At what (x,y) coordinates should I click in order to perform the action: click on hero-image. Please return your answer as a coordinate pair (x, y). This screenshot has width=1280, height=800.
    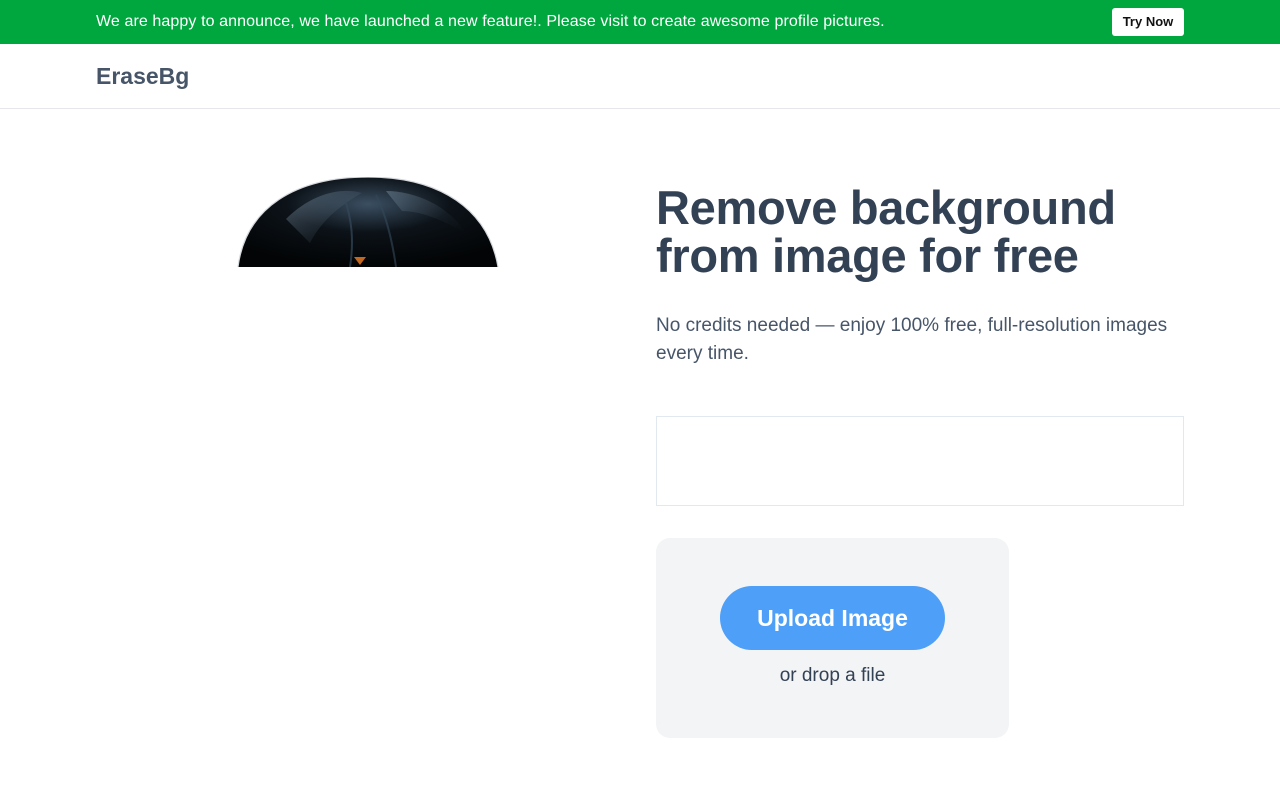
    Looking at the image, I should click on (366, 222).